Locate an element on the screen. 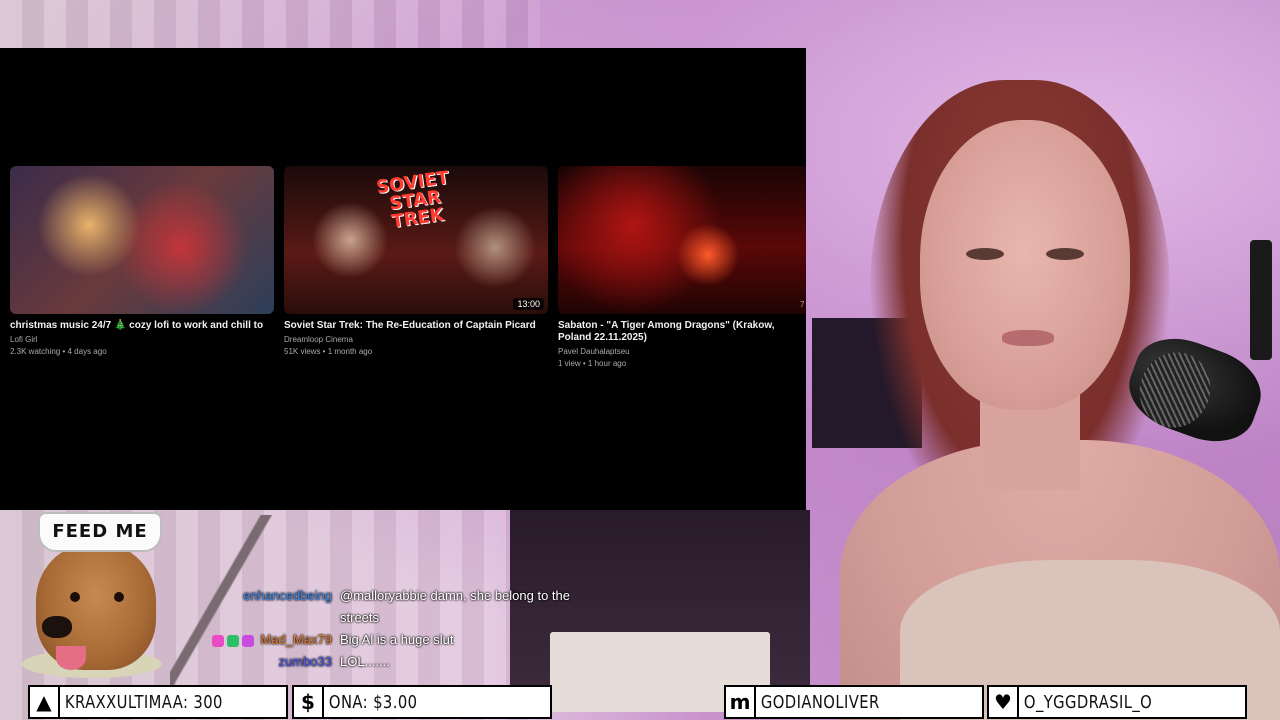  dog-nose is located at coordinates (57, 627).